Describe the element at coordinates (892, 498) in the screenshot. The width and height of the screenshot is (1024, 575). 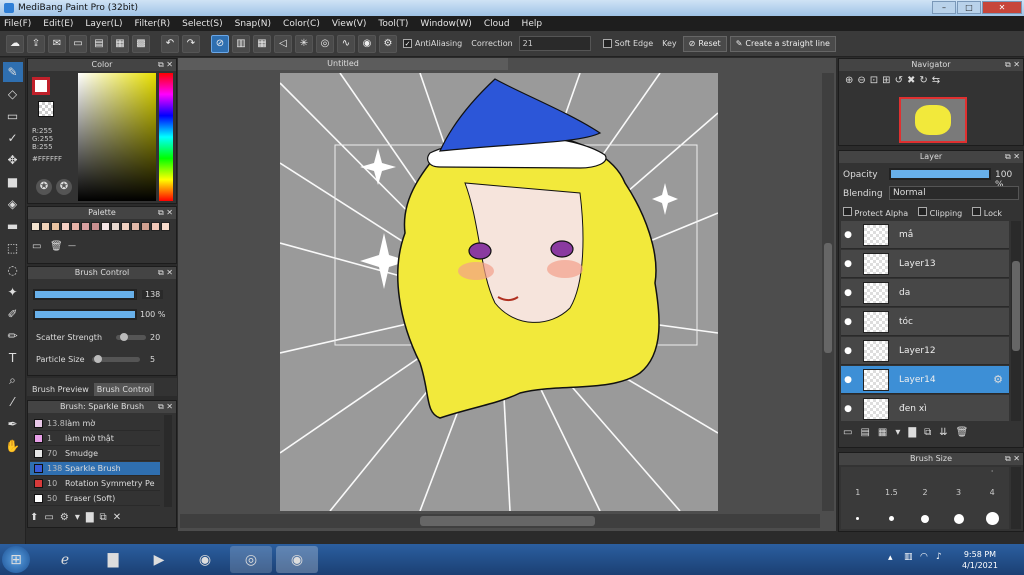
I see `size-option-1.5: 1.5` at that location.